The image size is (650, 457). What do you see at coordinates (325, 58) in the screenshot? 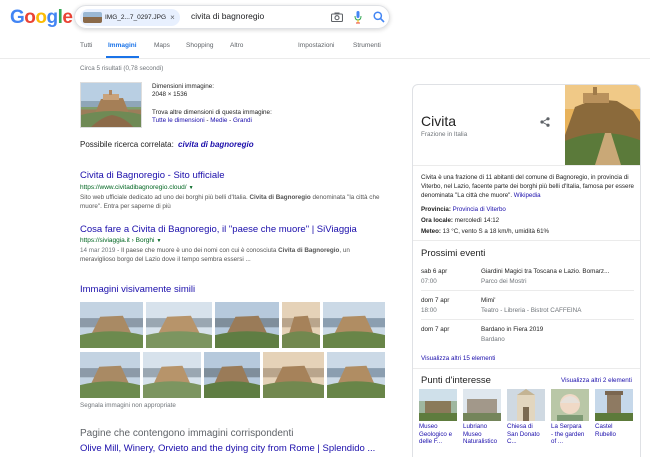
I see `header-divider` at bounding box center [325, 58].